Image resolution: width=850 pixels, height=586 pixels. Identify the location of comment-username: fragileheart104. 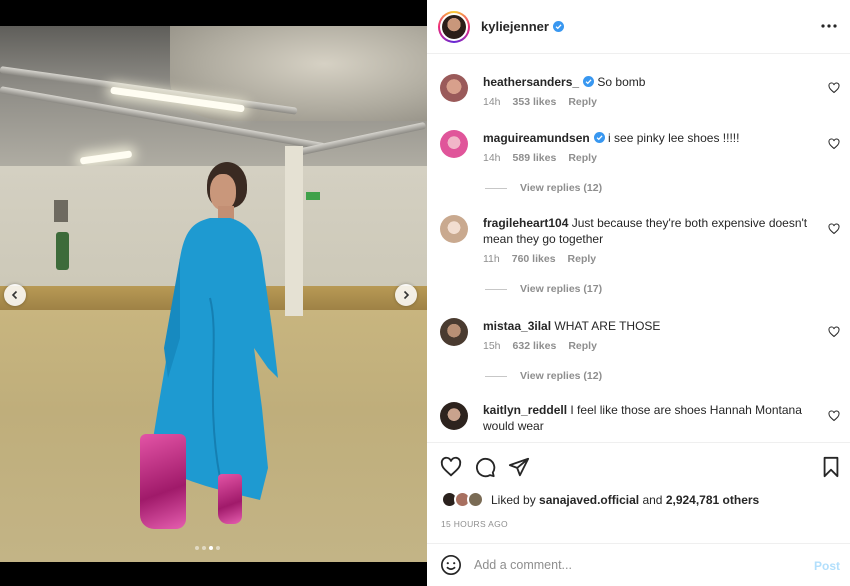
(525, 223).